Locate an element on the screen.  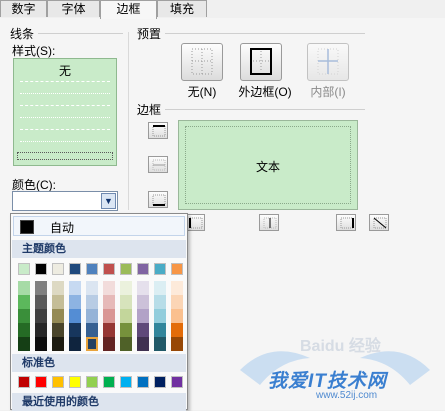
preset-inside-button is located at coordinates (328, 62).